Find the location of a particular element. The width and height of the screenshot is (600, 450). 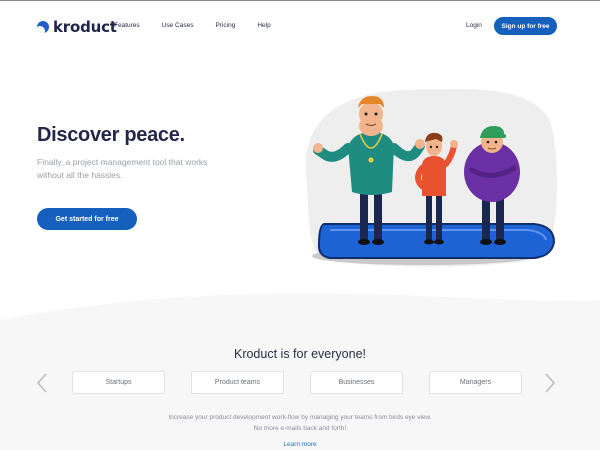

logo-icon is located at coordinates (43, 27).